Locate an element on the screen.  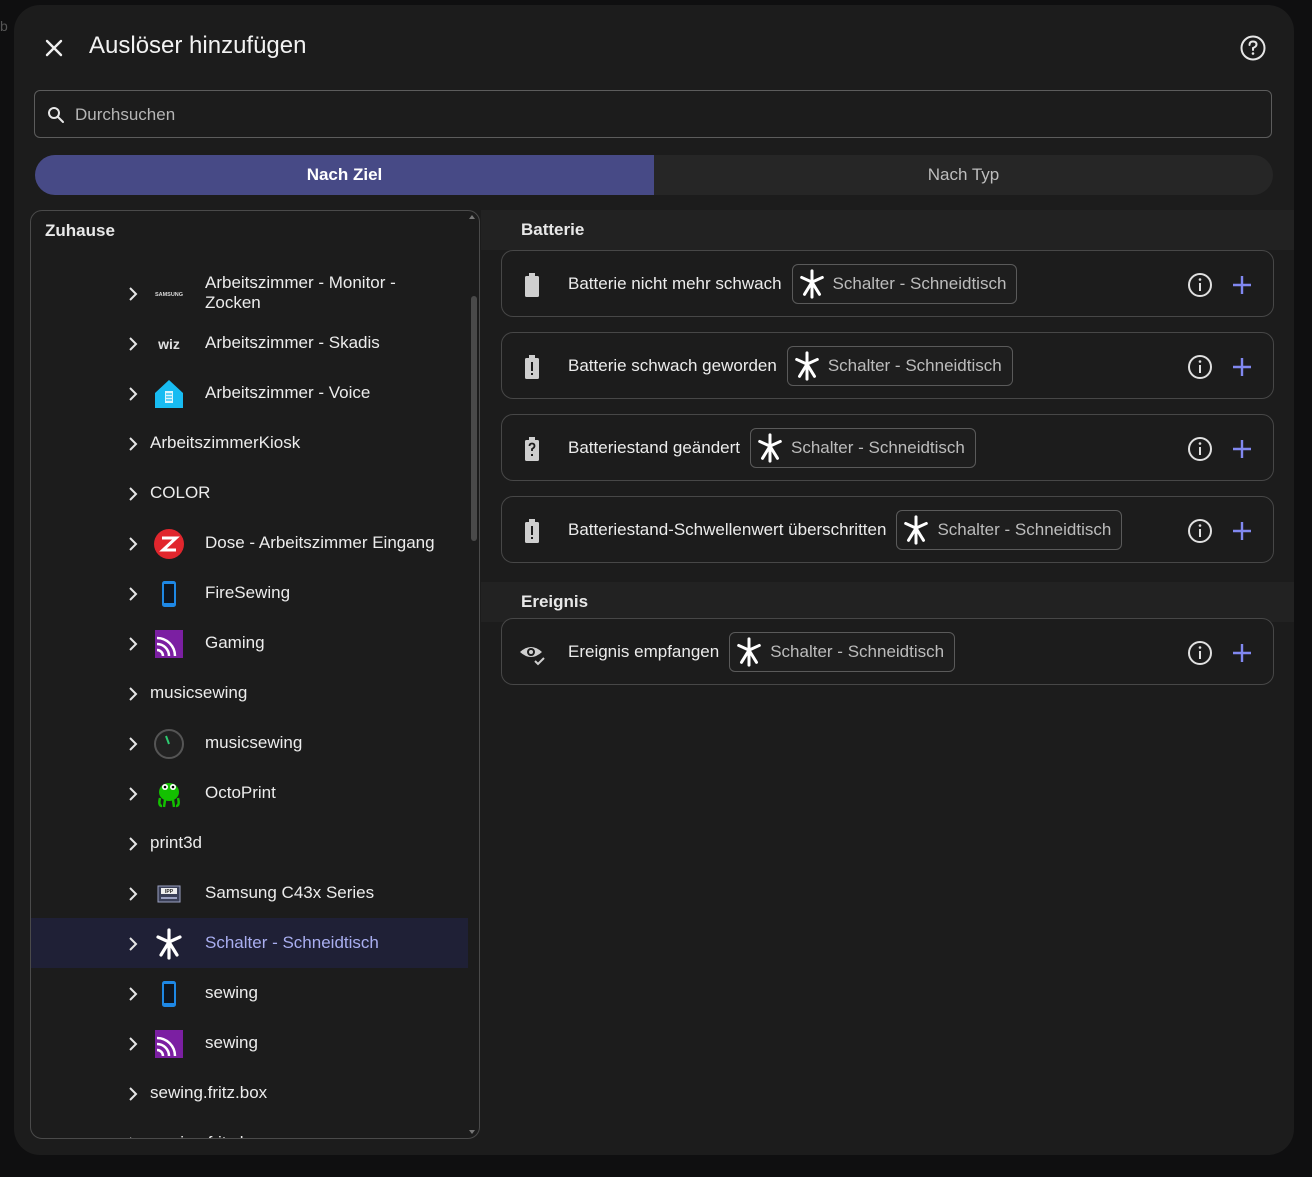
tree-item-label: musicsewing is located at coordinates (254, 742).